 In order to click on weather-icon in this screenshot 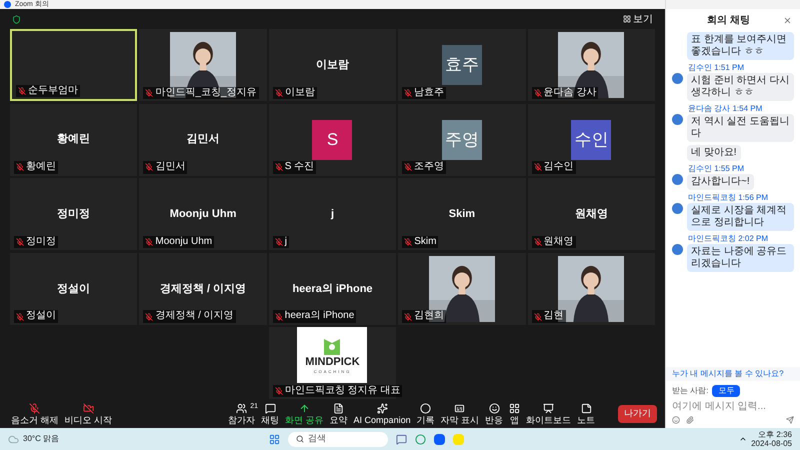, I will do `click(13, 439)`.